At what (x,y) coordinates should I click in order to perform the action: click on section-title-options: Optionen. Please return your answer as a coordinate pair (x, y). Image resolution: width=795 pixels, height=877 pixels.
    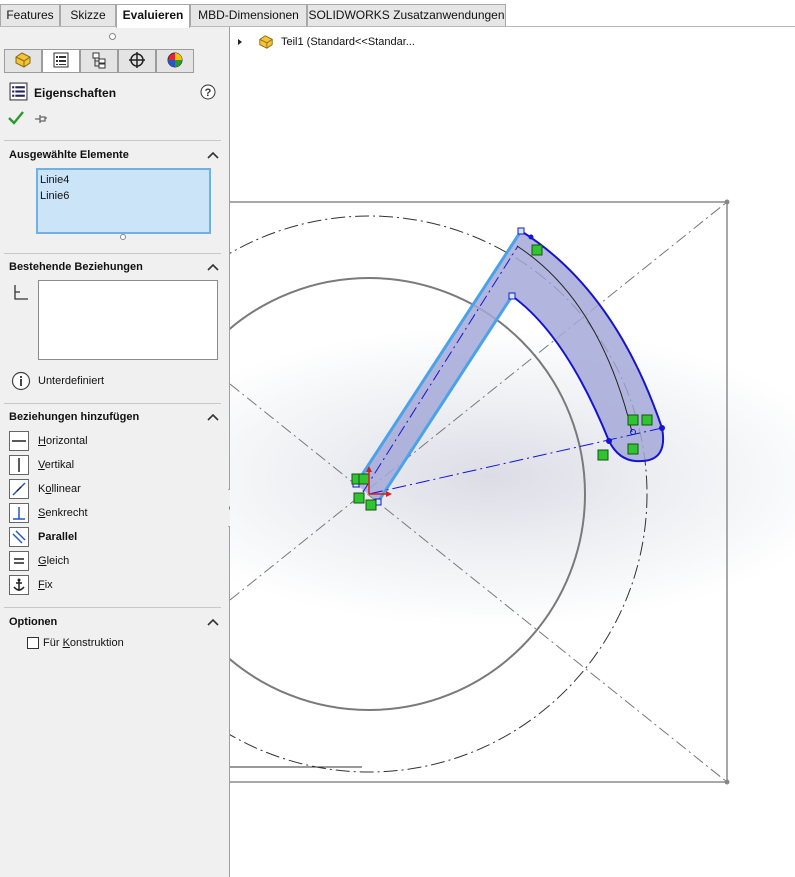
    Looking at the image, I should click on (33, 622).